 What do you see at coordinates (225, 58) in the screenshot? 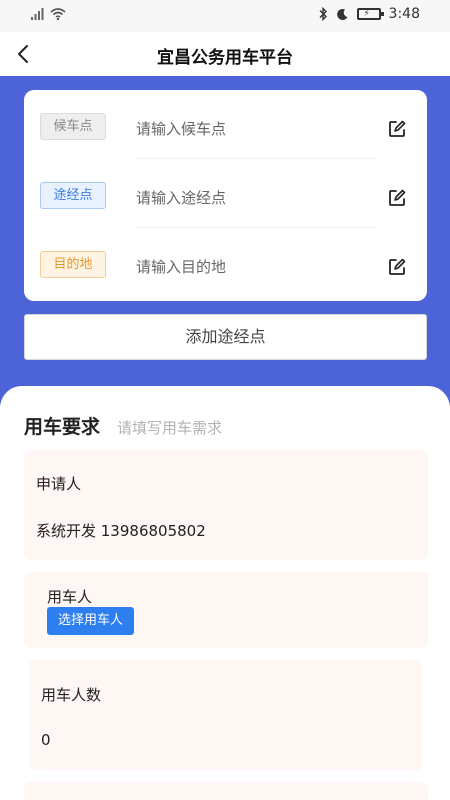
I see `page-title: 宜昌公务用车平台` at bounding box center [225, 58].